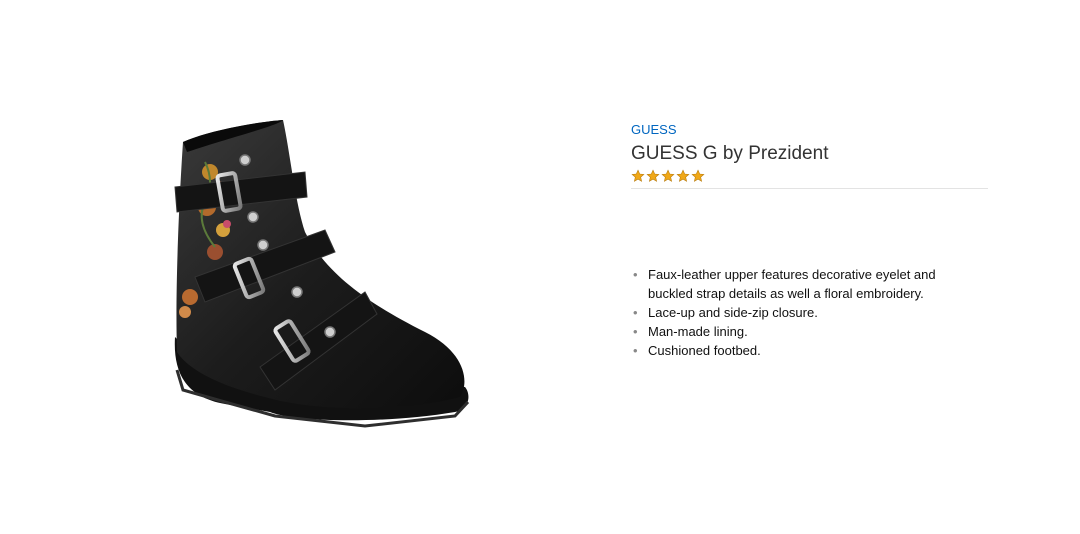  What do you see at coordinates (796, 350) in the screenshot?
I see `feature-item: Cushioned footbed.` at bounding box center [796, 350].